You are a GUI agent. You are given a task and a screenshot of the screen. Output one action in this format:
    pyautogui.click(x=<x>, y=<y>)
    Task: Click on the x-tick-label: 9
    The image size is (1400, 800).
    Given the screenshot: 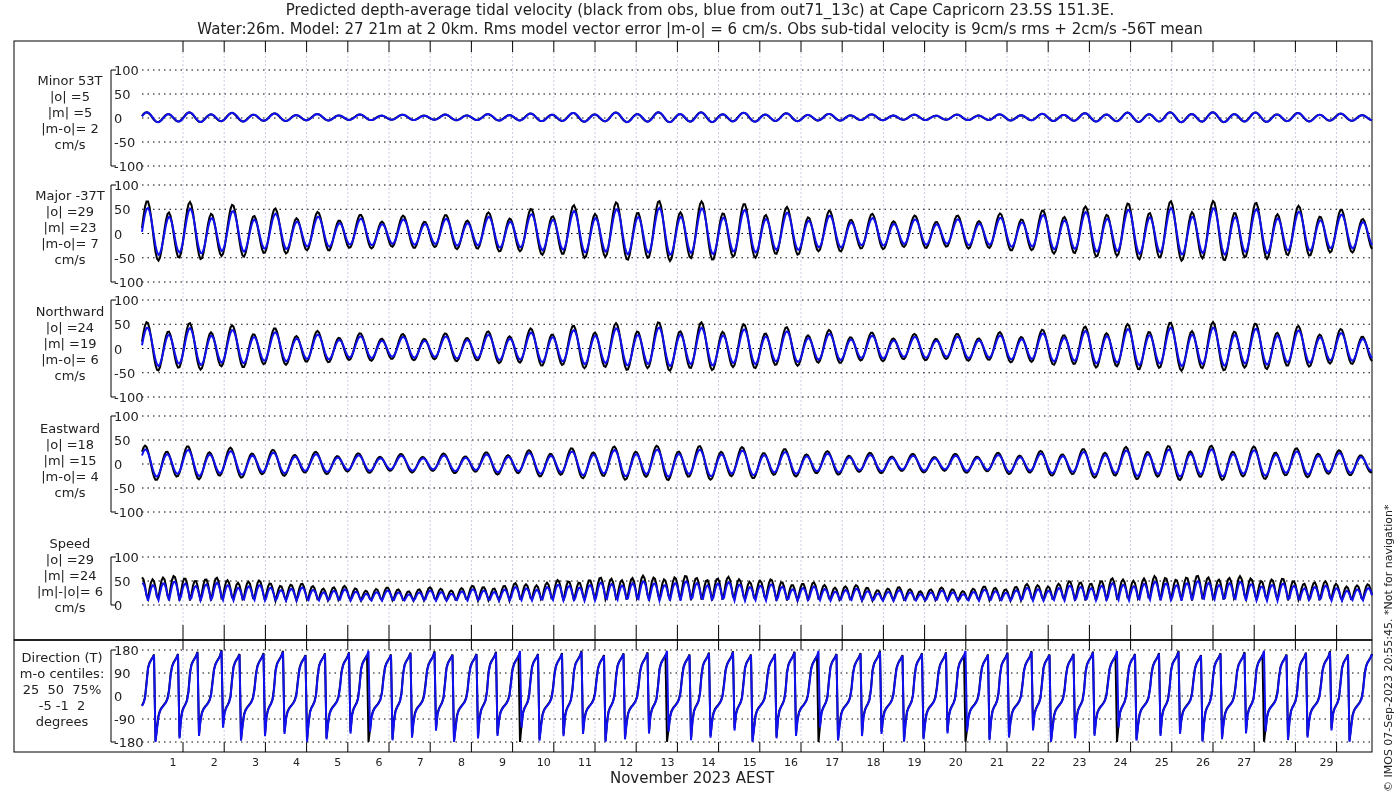 What is the action you would take?
    pyautogui.click(x=503, y=762)
    